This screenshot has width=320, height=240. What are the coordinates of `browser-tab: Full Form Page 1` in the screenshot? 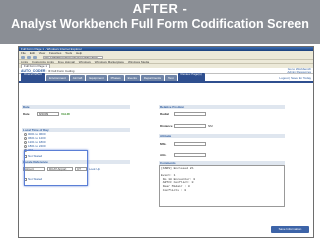 It's located at (36, 66).